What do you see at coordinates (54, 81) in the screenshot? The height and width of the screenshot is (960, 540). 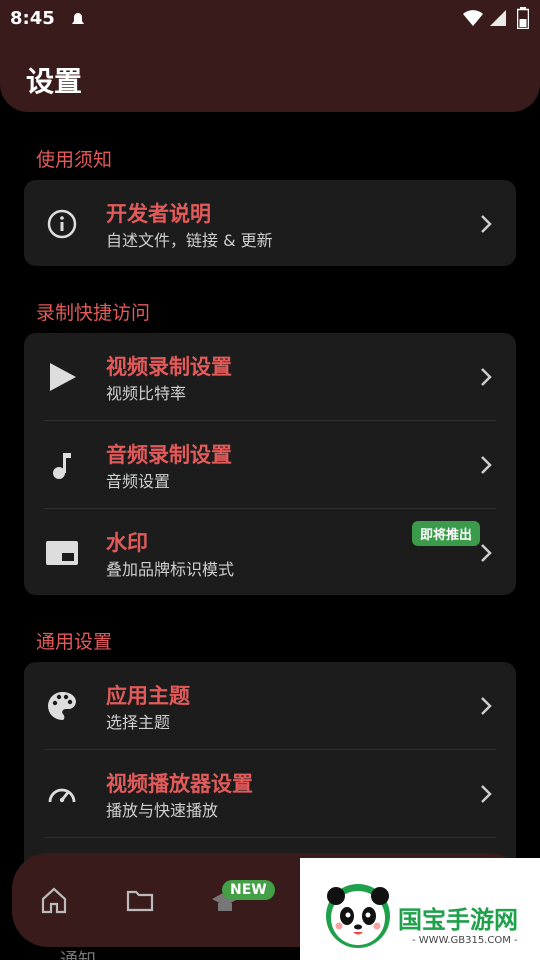 I see `page-title: 设置` at bounding box center [54, 81].